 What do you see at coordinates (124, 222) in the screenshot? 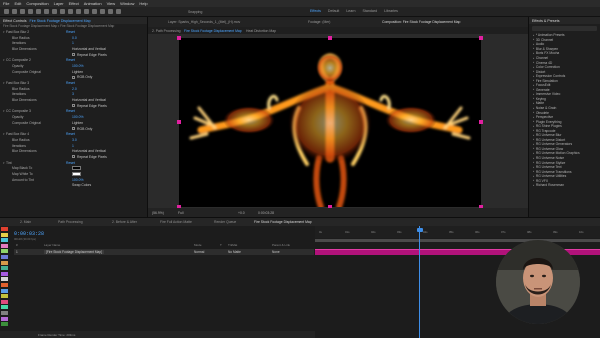
I see `timeline-tab: 2. Before & After` at bounding box center [124, 222].